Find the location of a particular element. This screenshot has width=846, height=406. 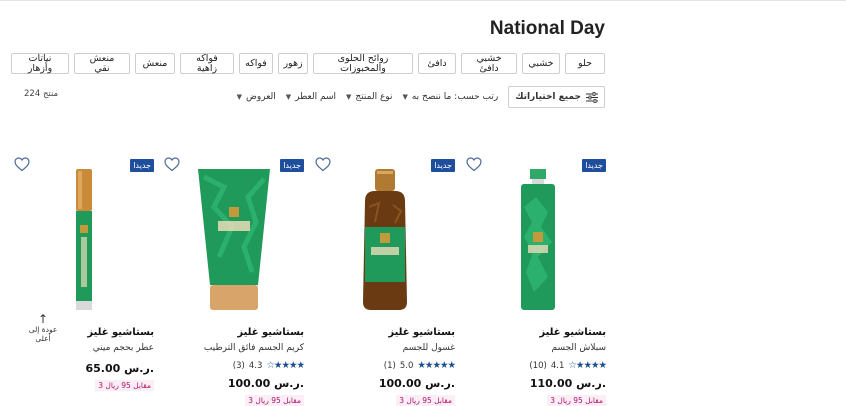

scent-name-dropdown: اسم العطر ▼ is located at coordinates (311, 97).